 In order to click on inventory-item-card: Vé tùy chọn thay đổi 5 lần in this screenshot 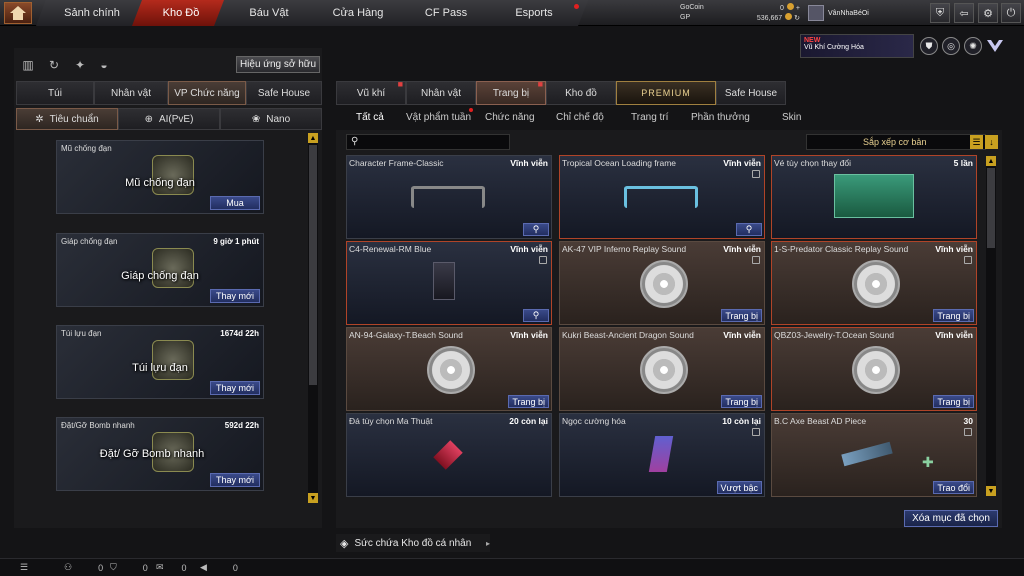, I will do `click(874, 197)`.